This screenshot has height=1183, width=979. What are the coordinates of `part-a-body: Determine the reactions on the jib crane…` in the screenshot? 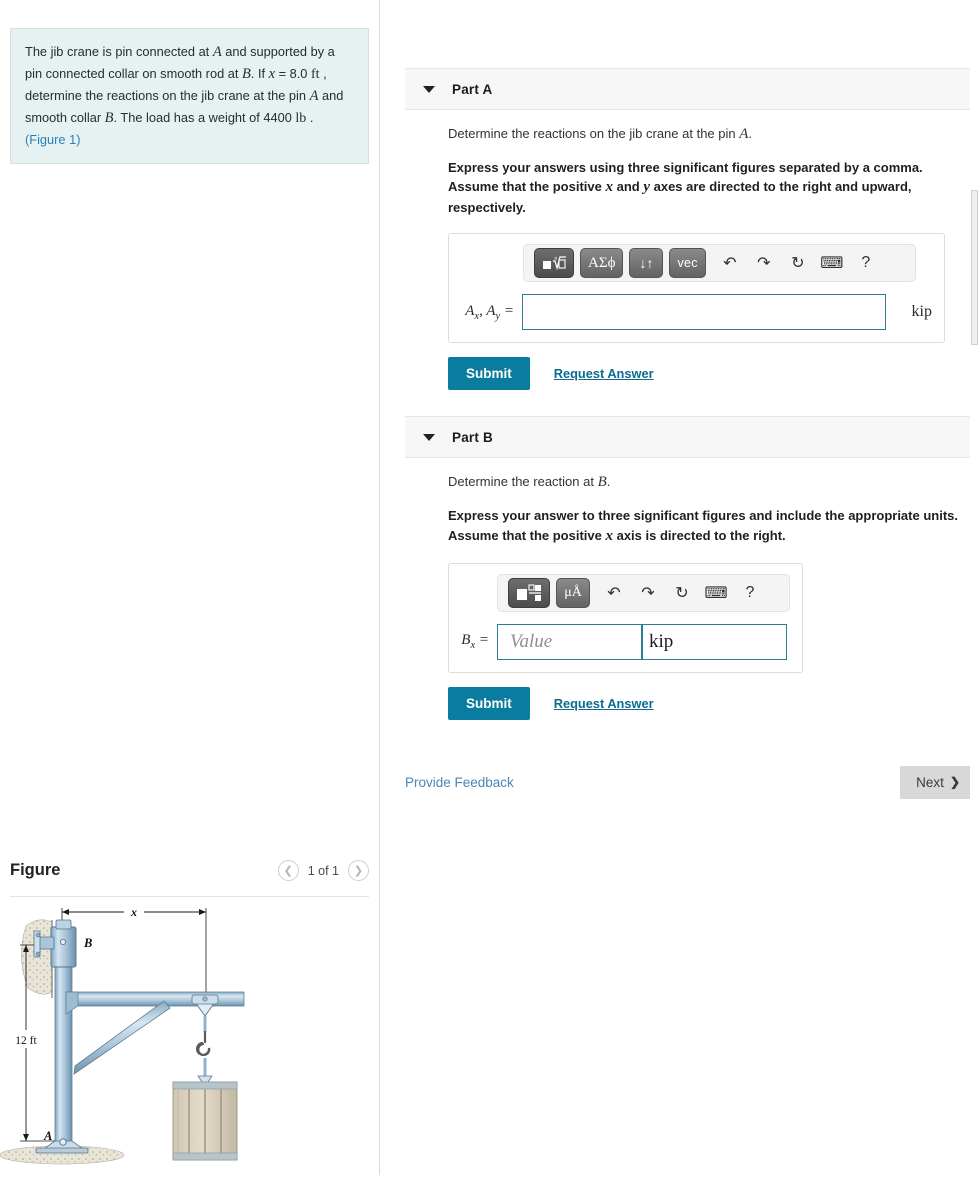 It's located at (679, 258).